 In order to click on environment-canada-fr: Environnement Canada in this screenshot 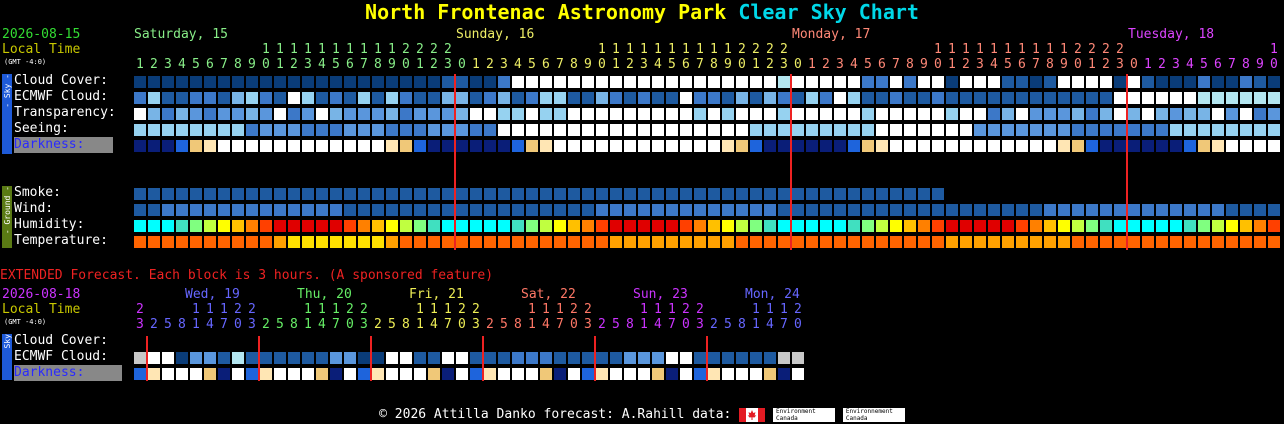, I will do `click(873, 414)`.